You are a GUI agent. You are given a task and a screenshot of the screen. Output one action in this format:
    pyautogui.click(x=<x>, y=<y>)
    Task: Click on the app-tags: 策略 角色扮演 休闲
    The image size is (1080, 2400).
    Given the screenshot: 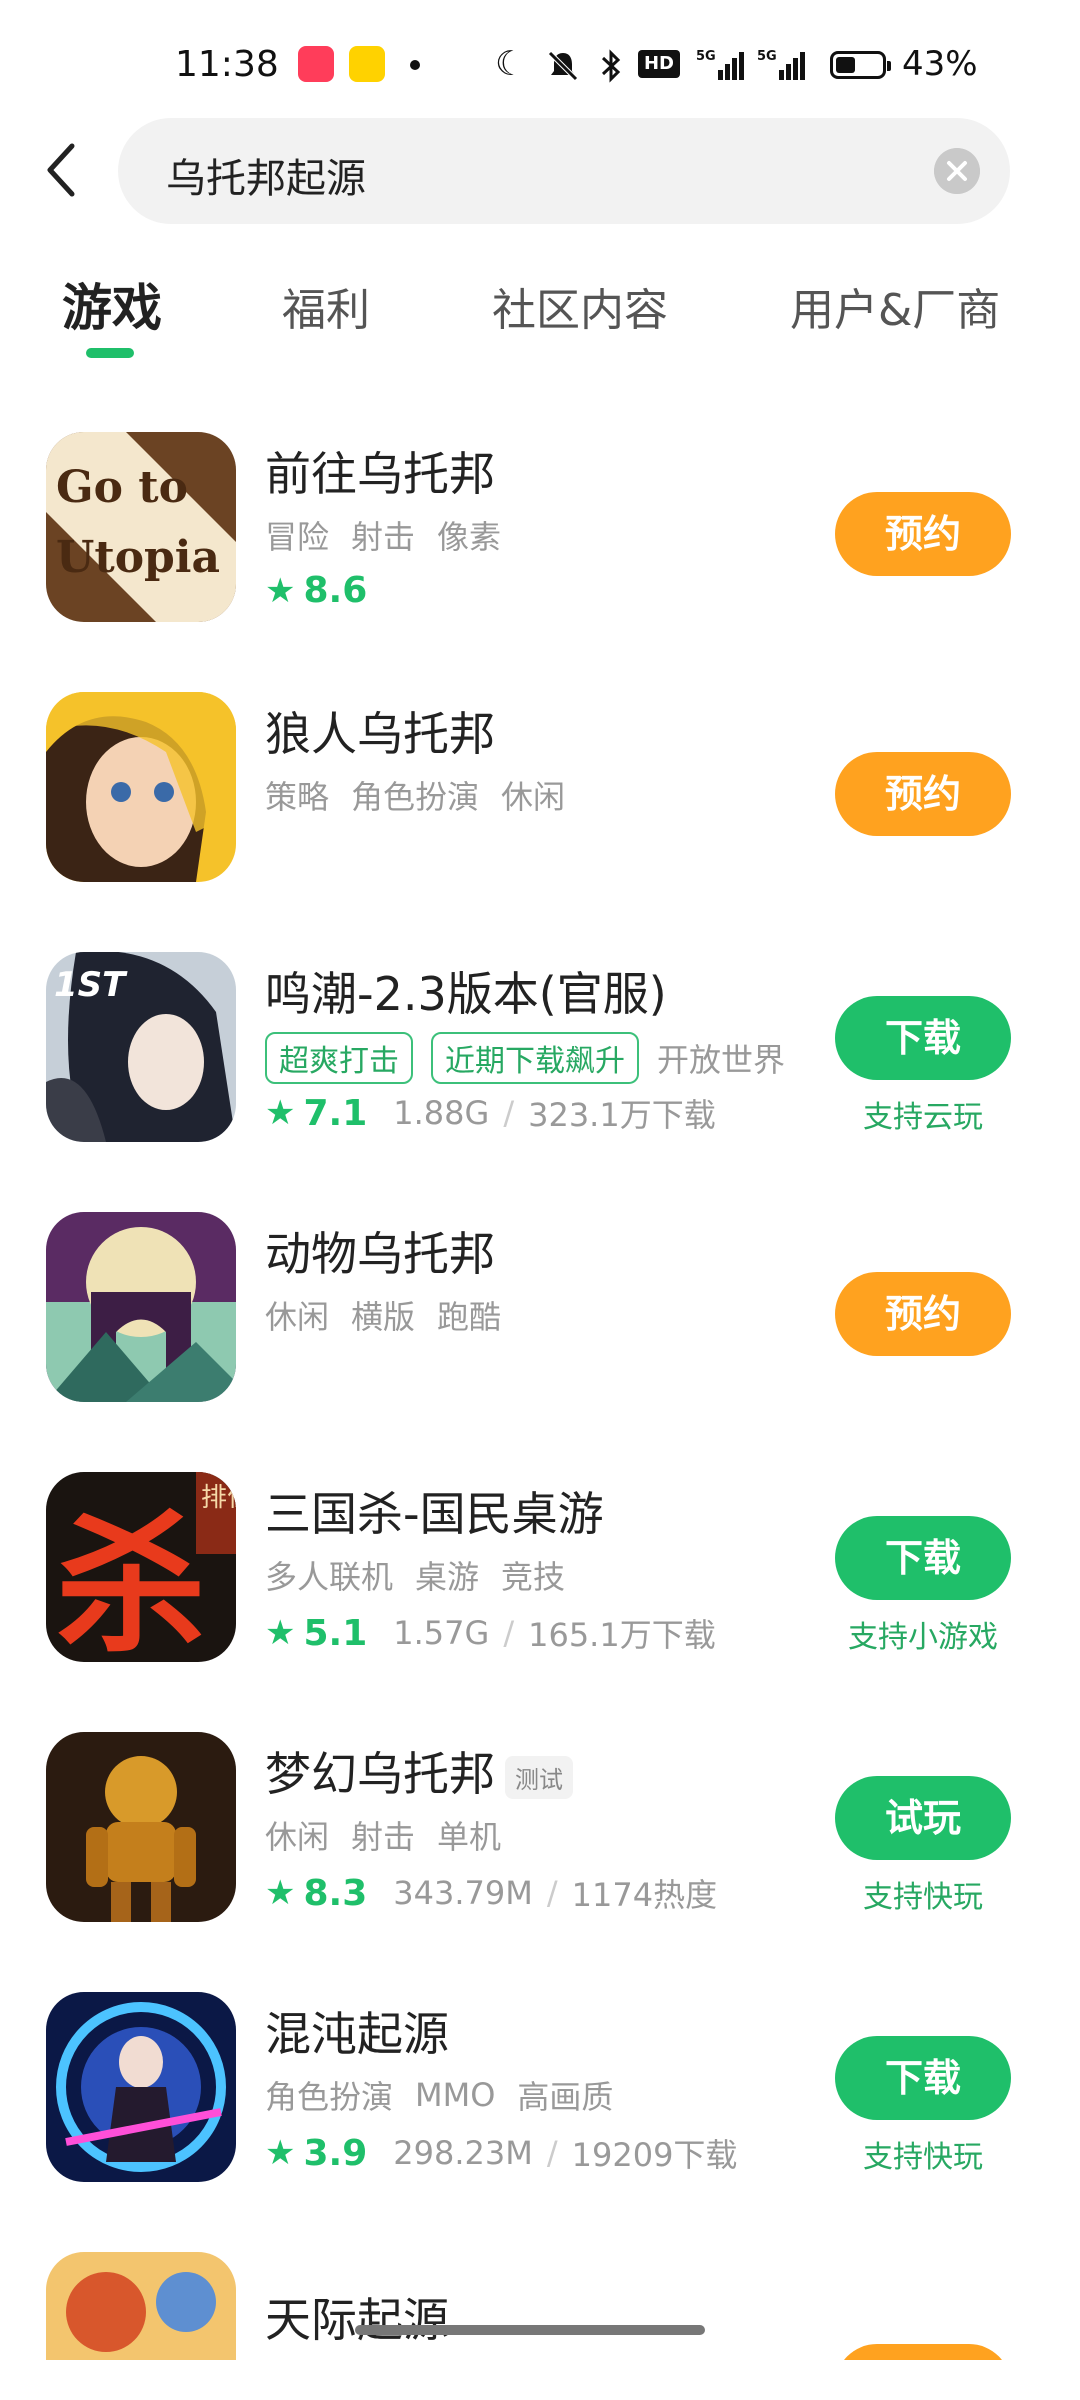 What is the action you would take?
    pyautogui.click(x=426, y=795)
    